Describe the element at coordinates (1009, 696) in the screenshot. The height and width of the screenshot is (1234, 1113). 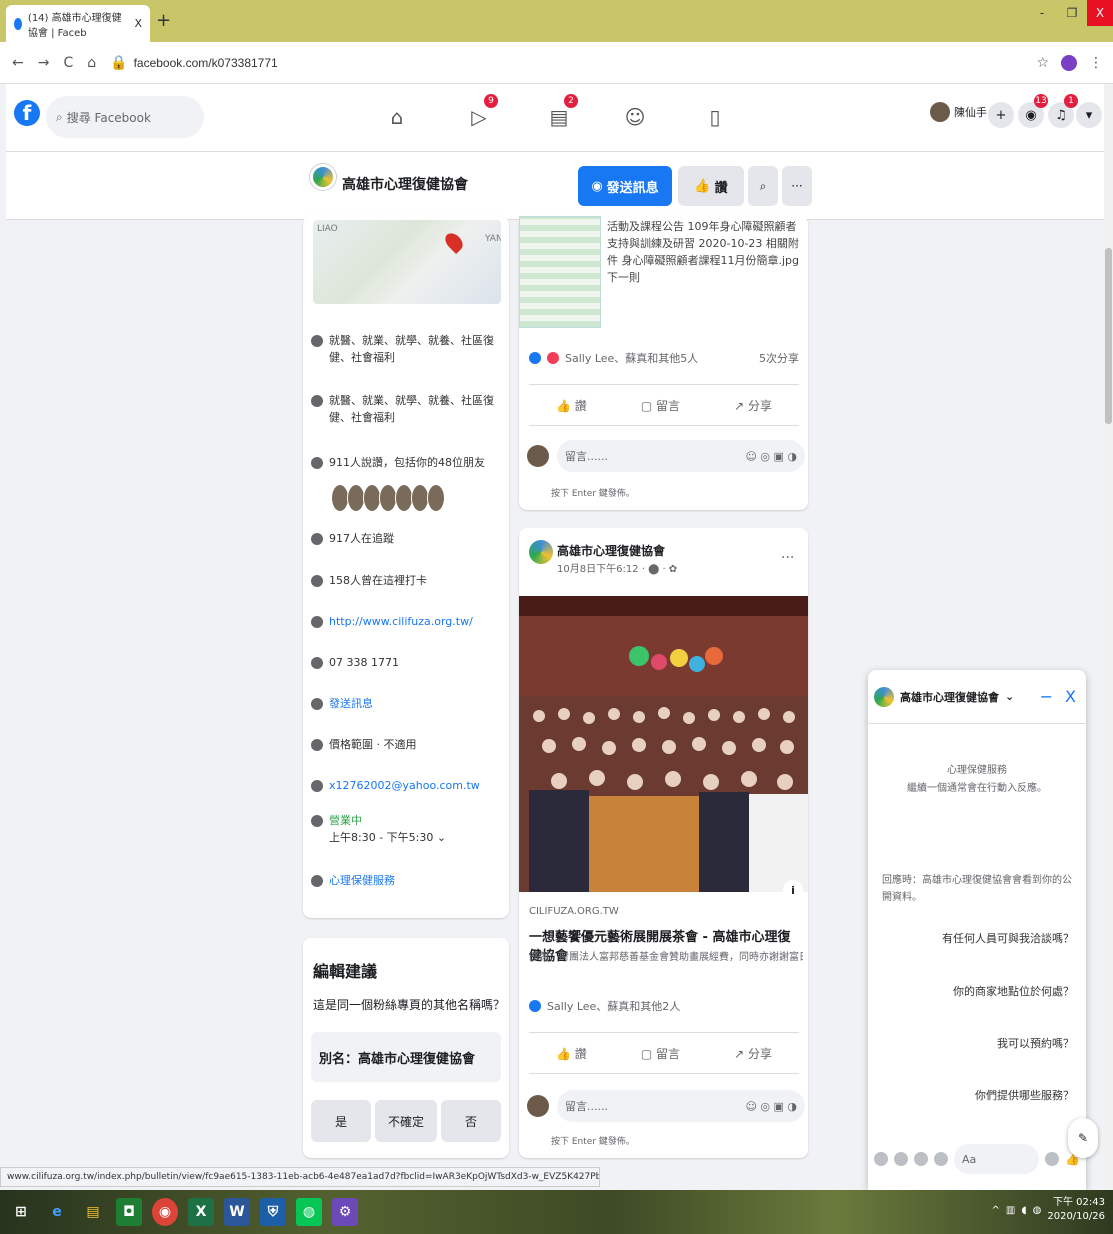
I see `chevron-down-icon: ⌄` at that location.